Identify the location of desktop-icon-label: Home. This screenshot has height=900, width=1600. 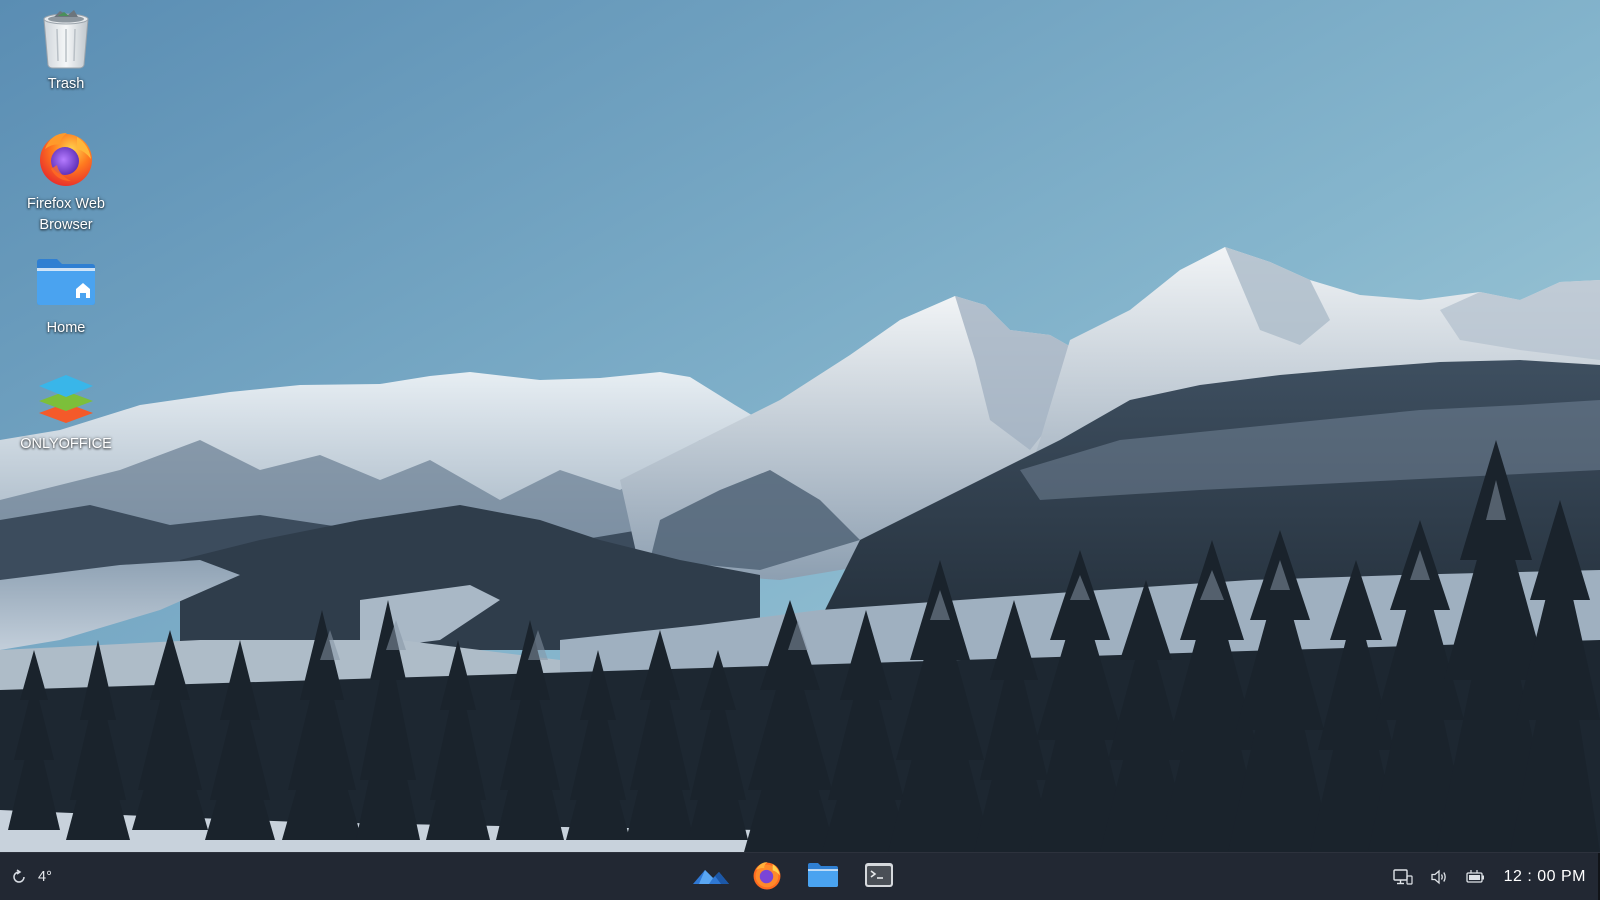
(66, 328).